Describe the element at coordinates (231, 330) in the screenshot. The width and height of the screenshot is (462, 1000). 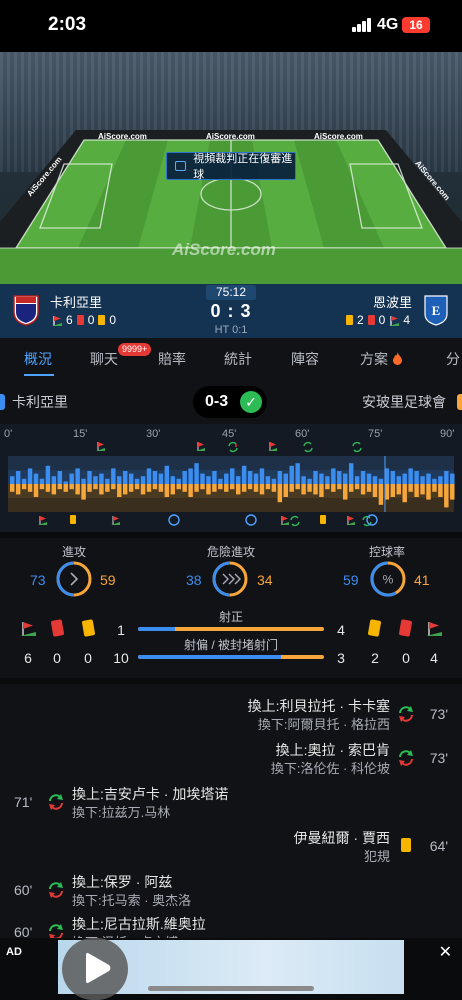
I see `halftime-score: HT 0:1` at that location.